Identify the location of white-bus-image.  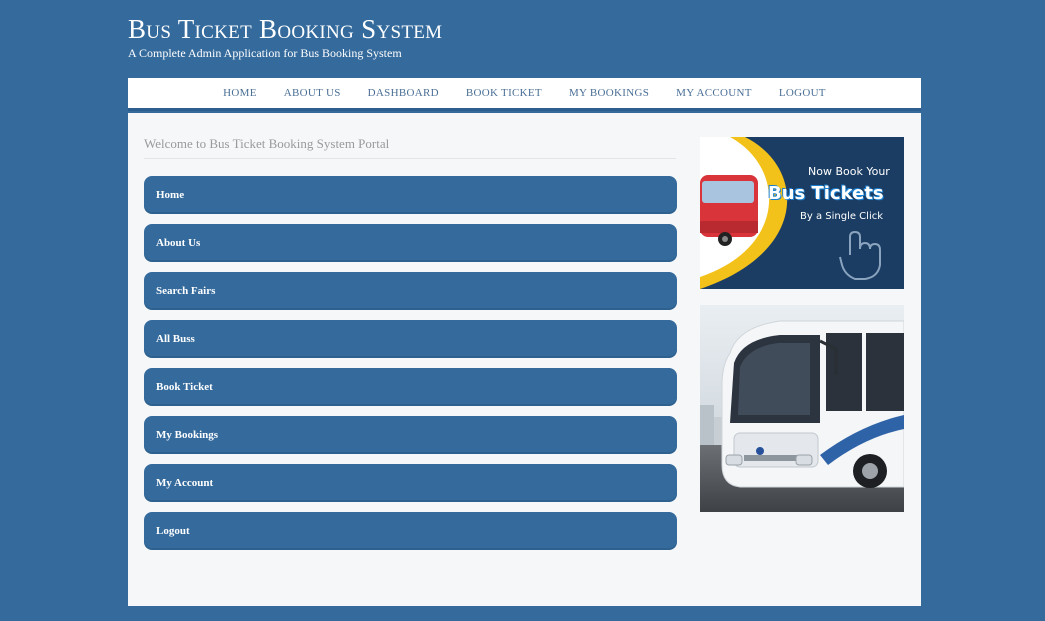
(802, 408).